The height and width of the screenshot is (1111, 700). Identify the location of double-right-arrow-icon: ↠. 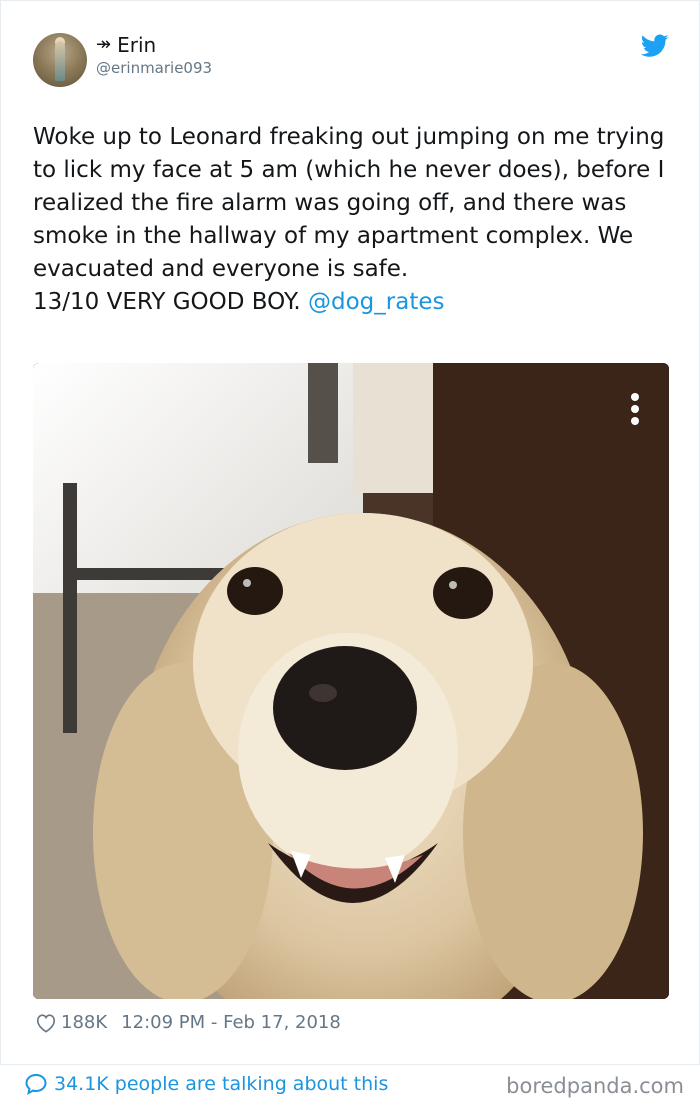
(104, 44).